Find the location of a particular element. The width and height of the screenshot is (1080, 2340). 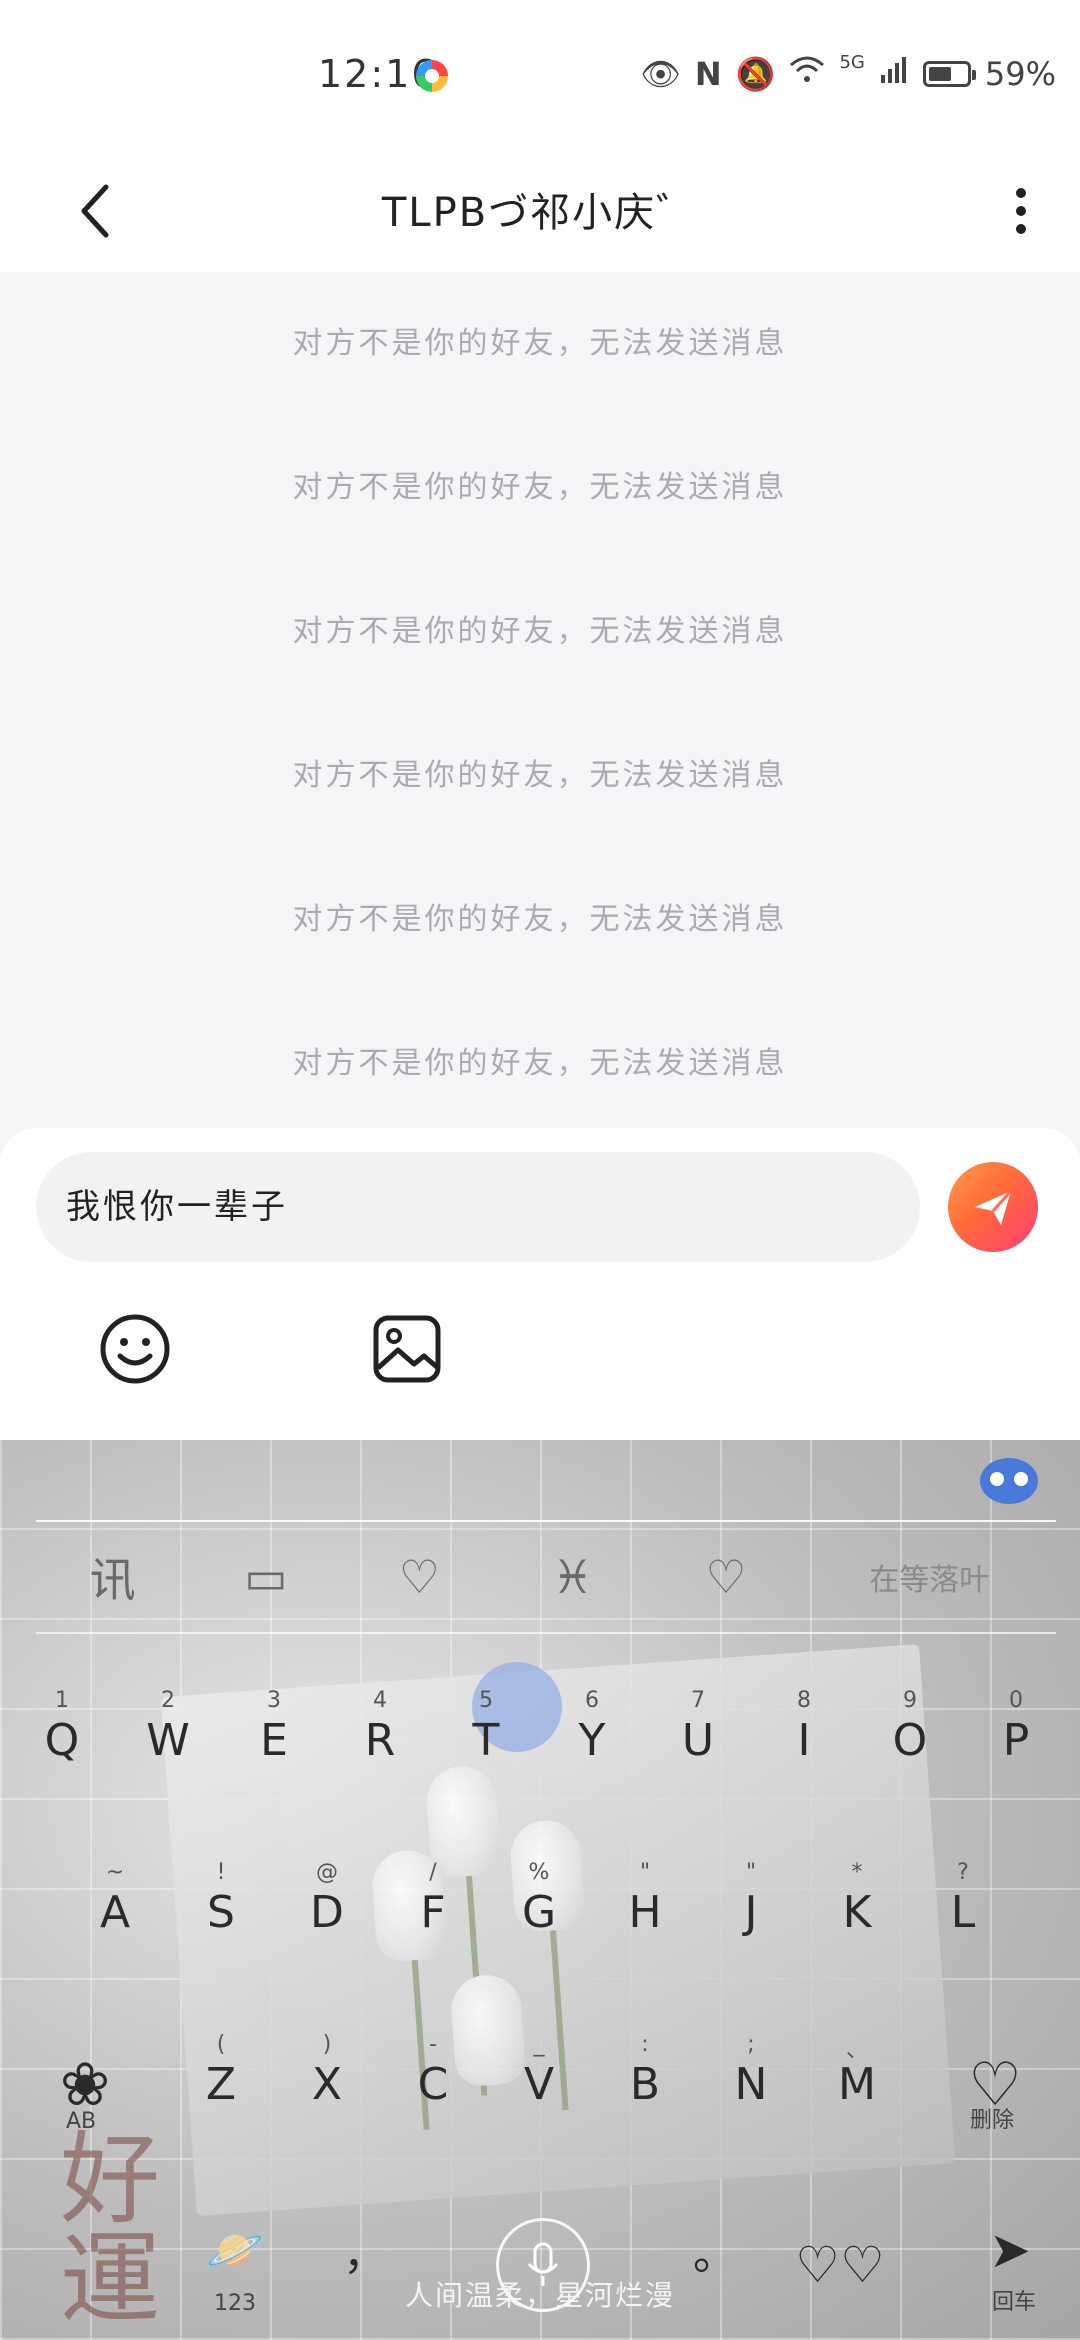

toolbar-theme-text: 在等落叶 is located at coordinates (929, 1577).